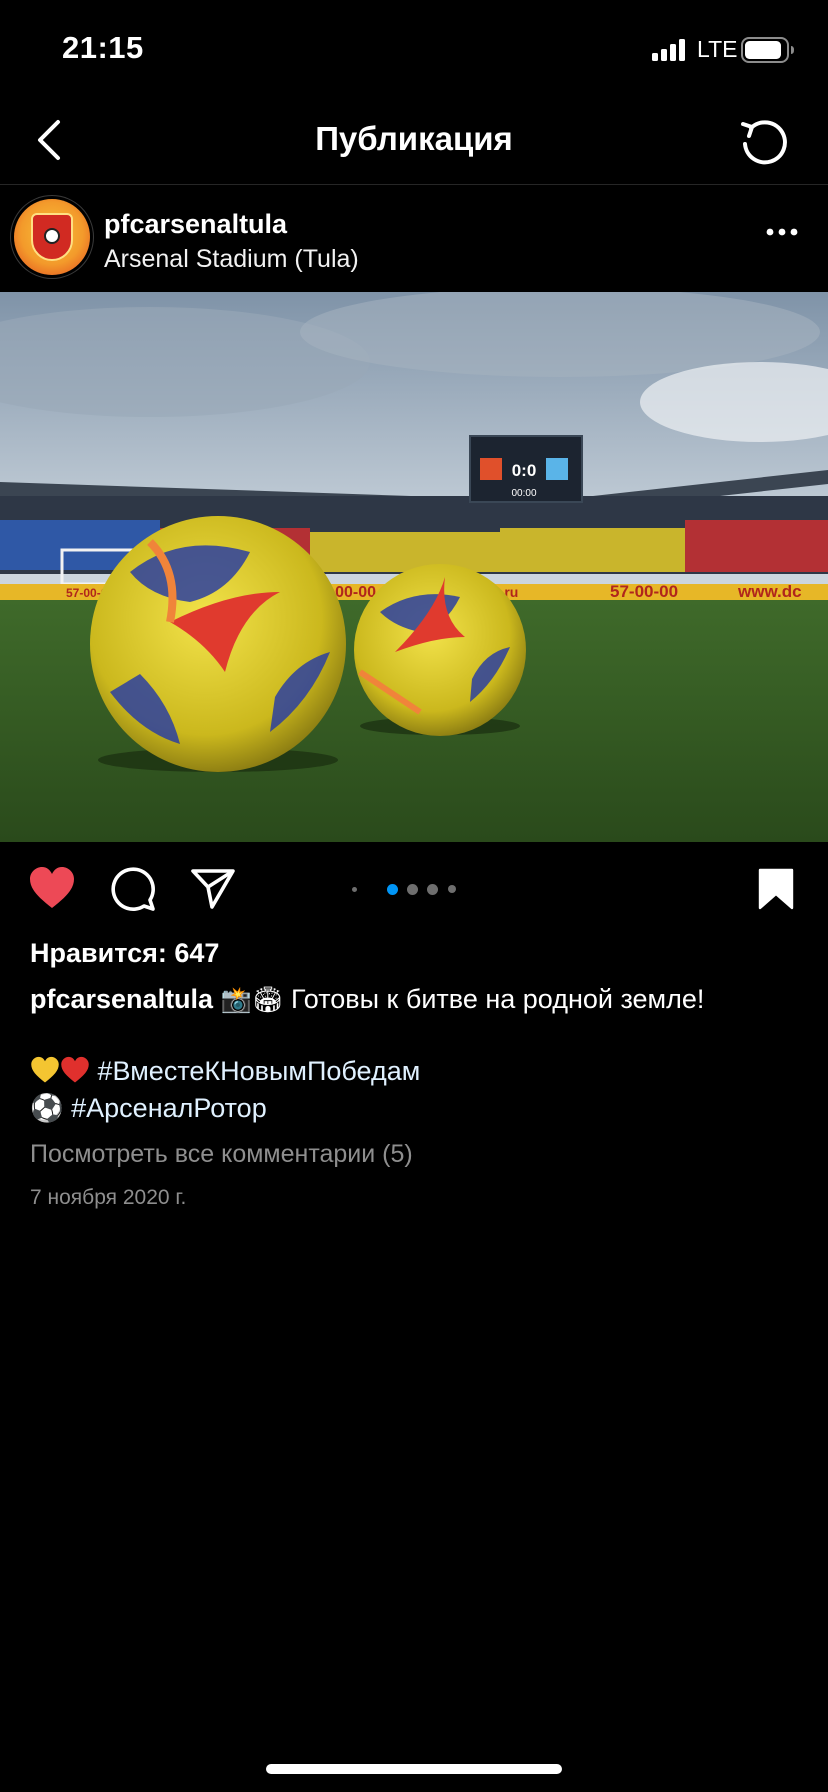  I want to click on page-title: Публикация, so click(414, 138).